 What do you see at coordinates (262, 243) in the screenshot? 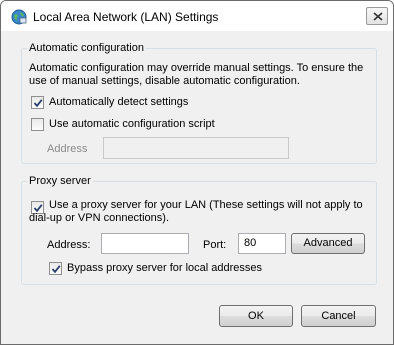
I see `proxy-port-input: 80` at bounding box center [262, 243].